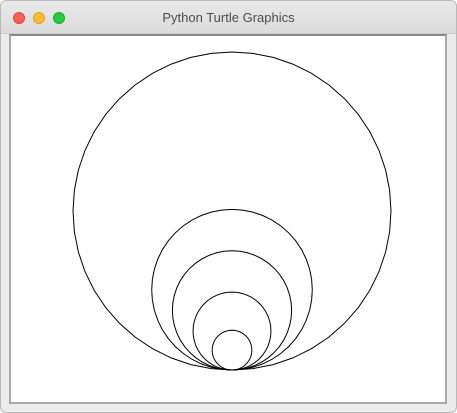  I want to click on title-bar: Python Turtle Graphics, so click(228, 17).